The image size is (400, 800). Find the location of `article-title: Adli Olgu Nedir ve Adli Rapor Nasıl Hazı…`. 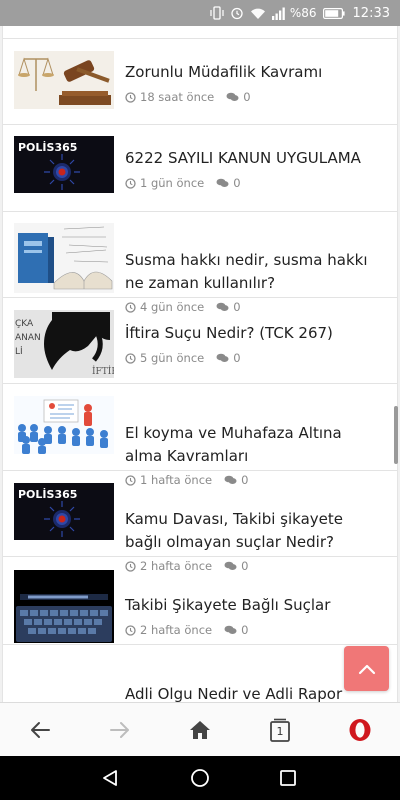

article-title: Adli Olgu Nedir ve Adli Rapor Nasıl Hazı… is located at coordinates (251, 692).